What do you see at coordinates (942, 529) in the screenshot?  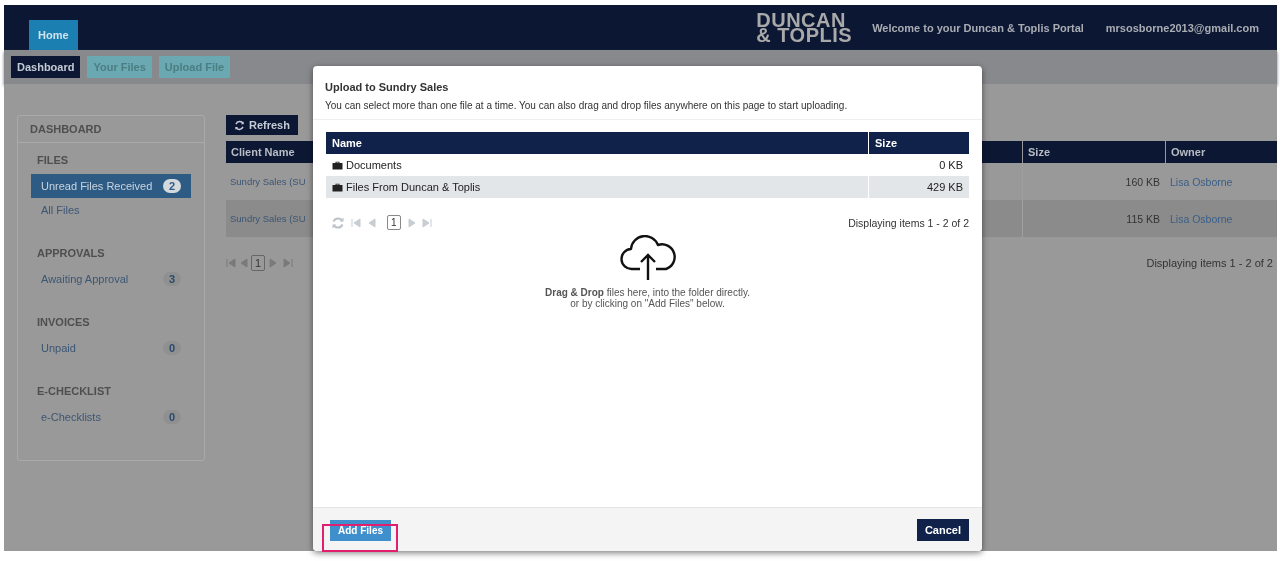 I see `cancel-button: Cancel` at bounding box center [942, 529].